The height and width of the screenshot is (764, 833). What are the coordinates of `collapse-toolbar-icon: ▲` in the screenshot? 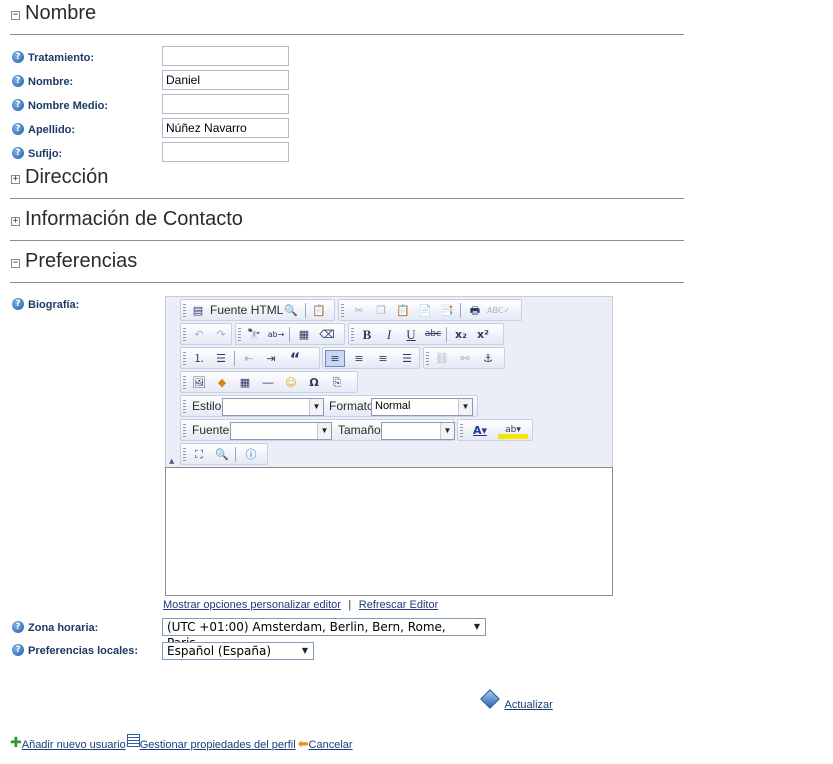 It's located at (171, 461).